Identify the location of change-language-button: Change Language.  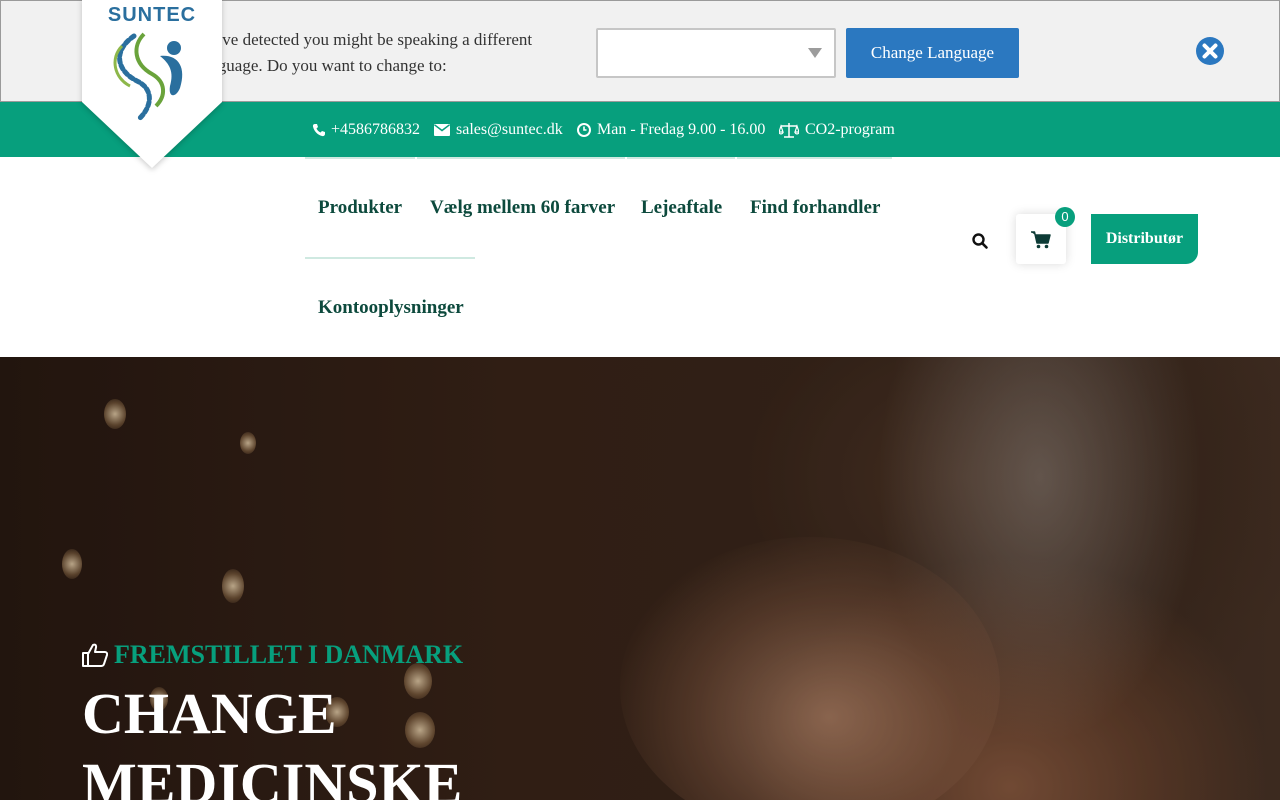
(932, 53).